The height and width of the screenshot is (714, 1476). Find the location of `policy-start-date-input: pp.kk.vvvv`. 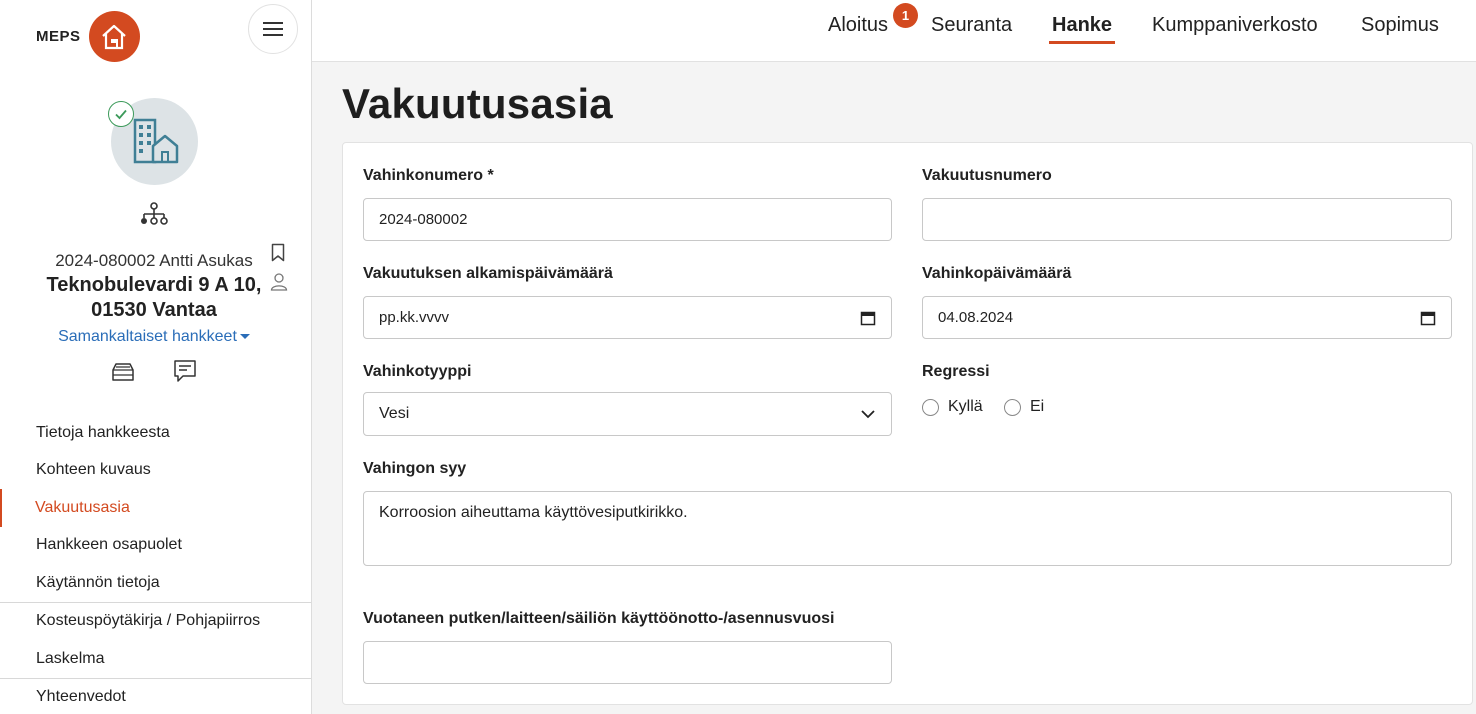

policy-start-date-input: pp.kk.vvvv is located at coordinates (627, 317).